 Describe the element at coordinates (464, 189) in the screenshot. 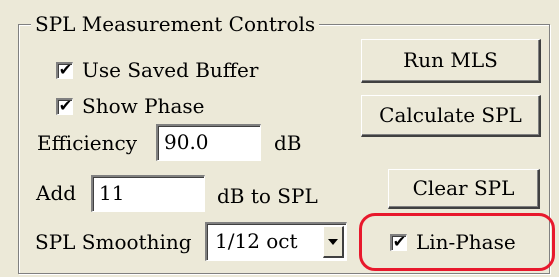

I see `clear-spl-button: Clear SPL` at that location.